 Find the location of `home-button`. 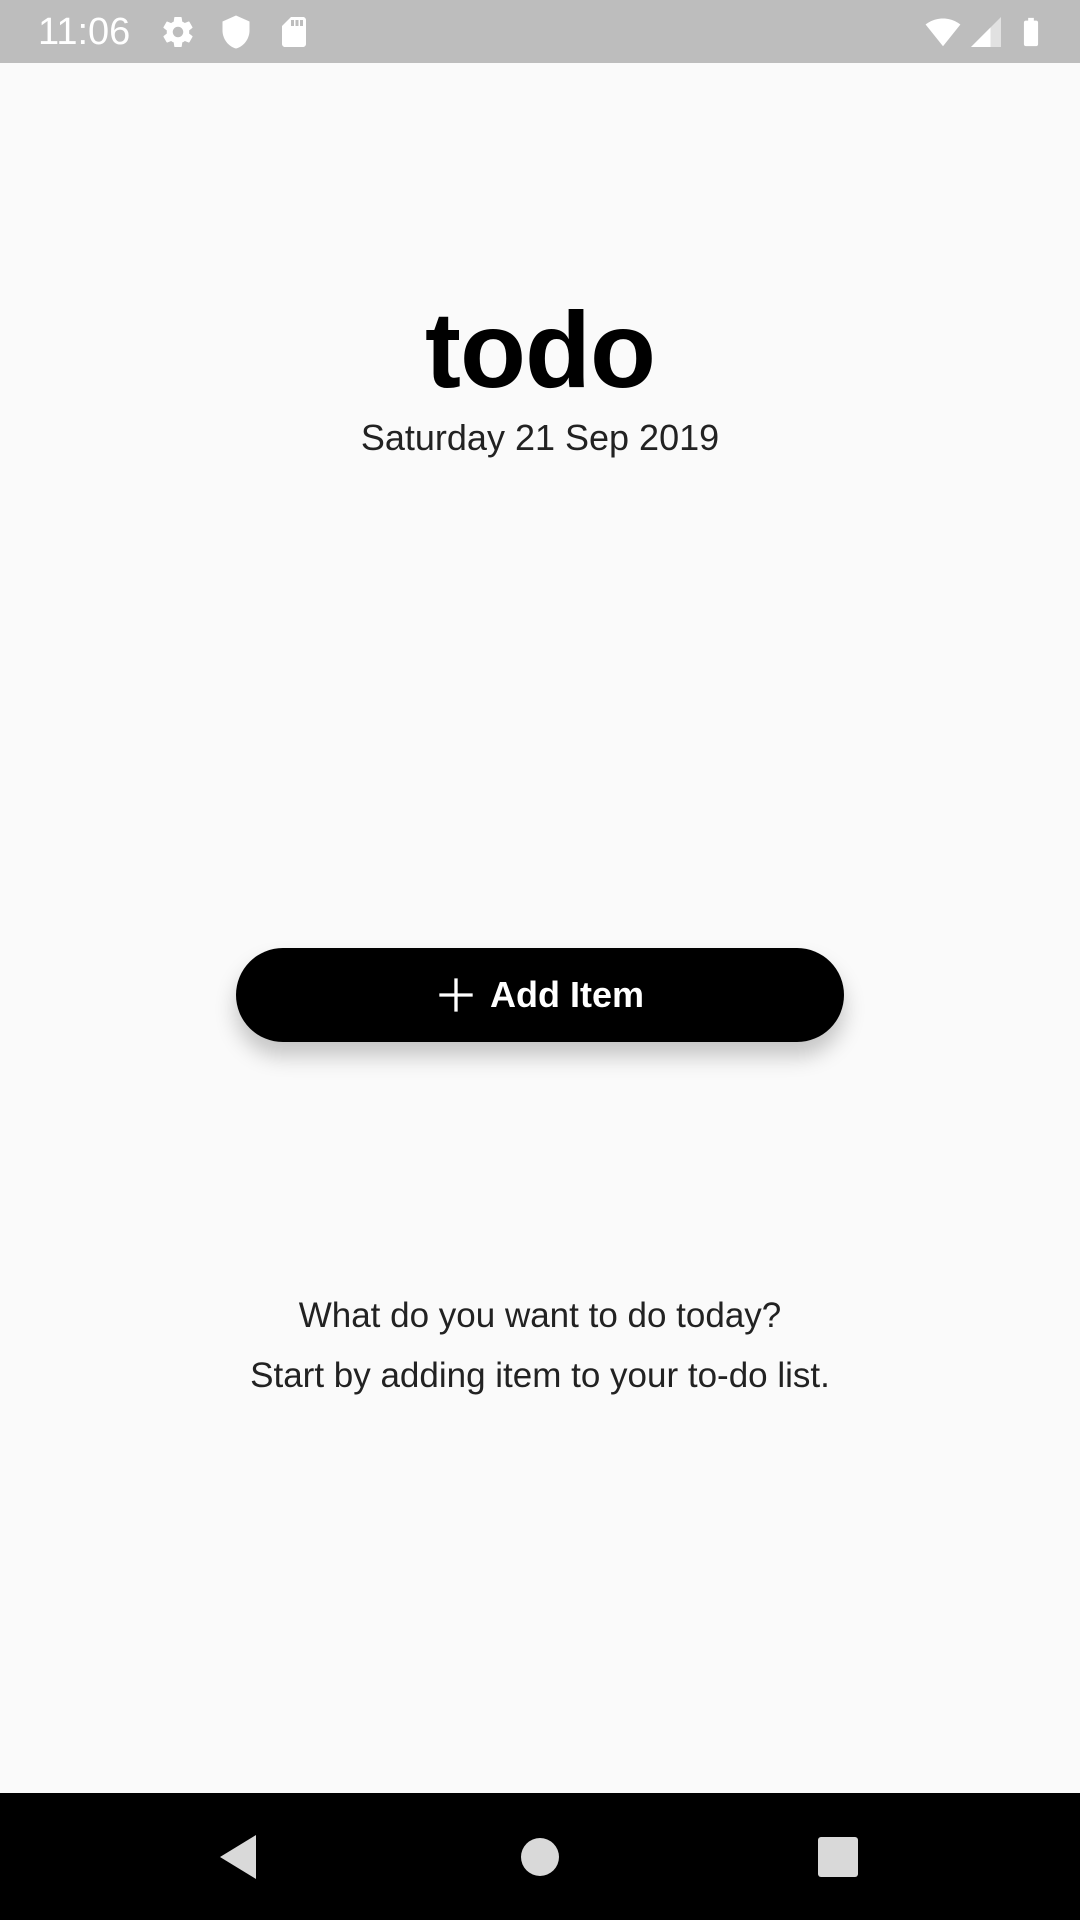

home-button is located at coordinates (540, 1856).